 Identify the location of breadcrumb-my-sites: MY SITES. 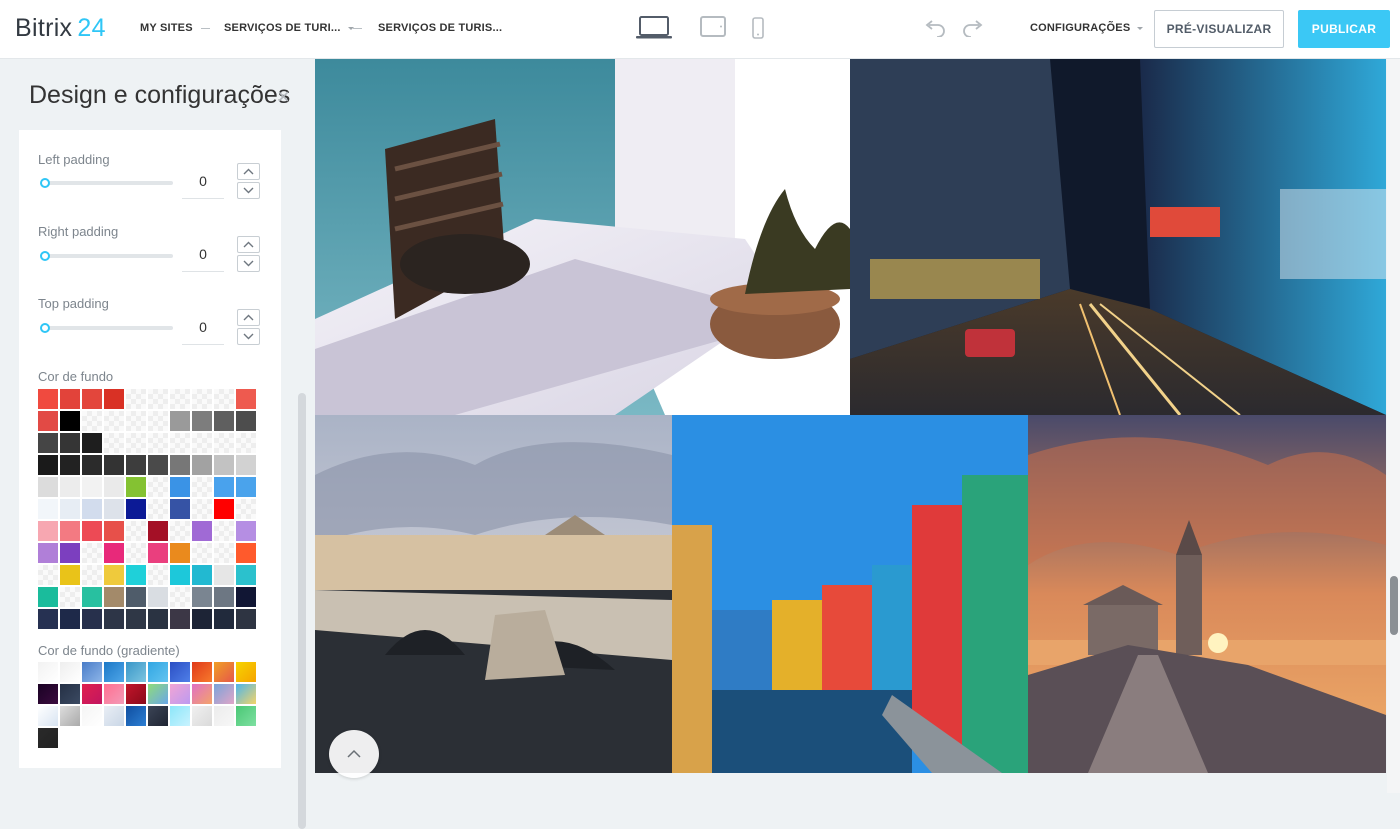
(166, 28).